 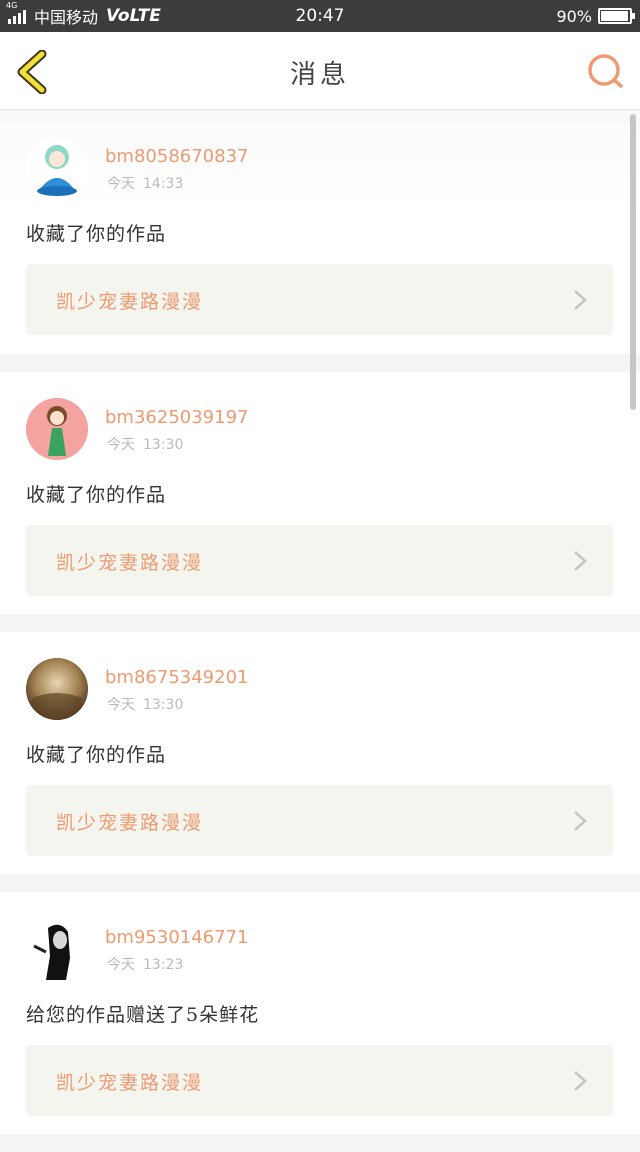 I want to click on username-link: bm9530146771, so click(x=176, y=937).